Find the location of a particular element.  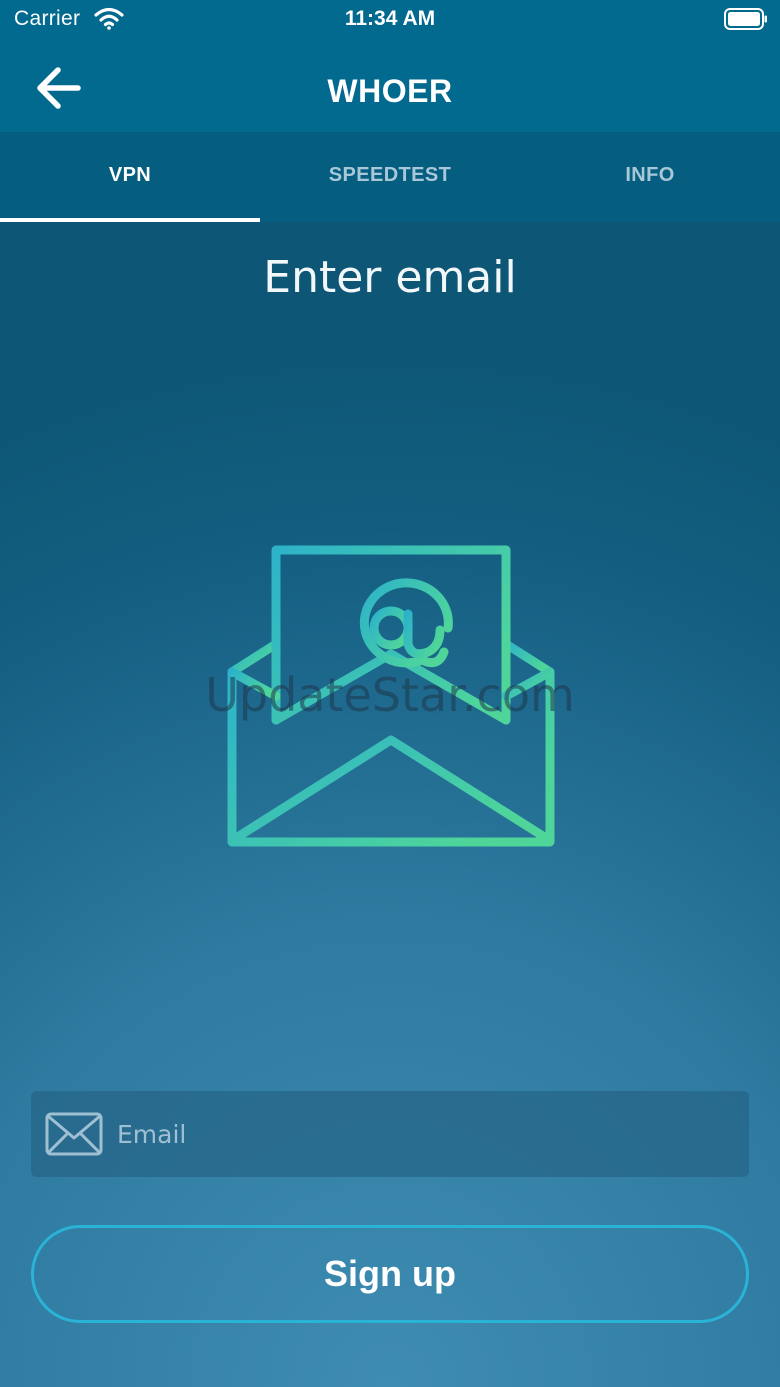

email-field-container is located at coordinates (390, 1134).